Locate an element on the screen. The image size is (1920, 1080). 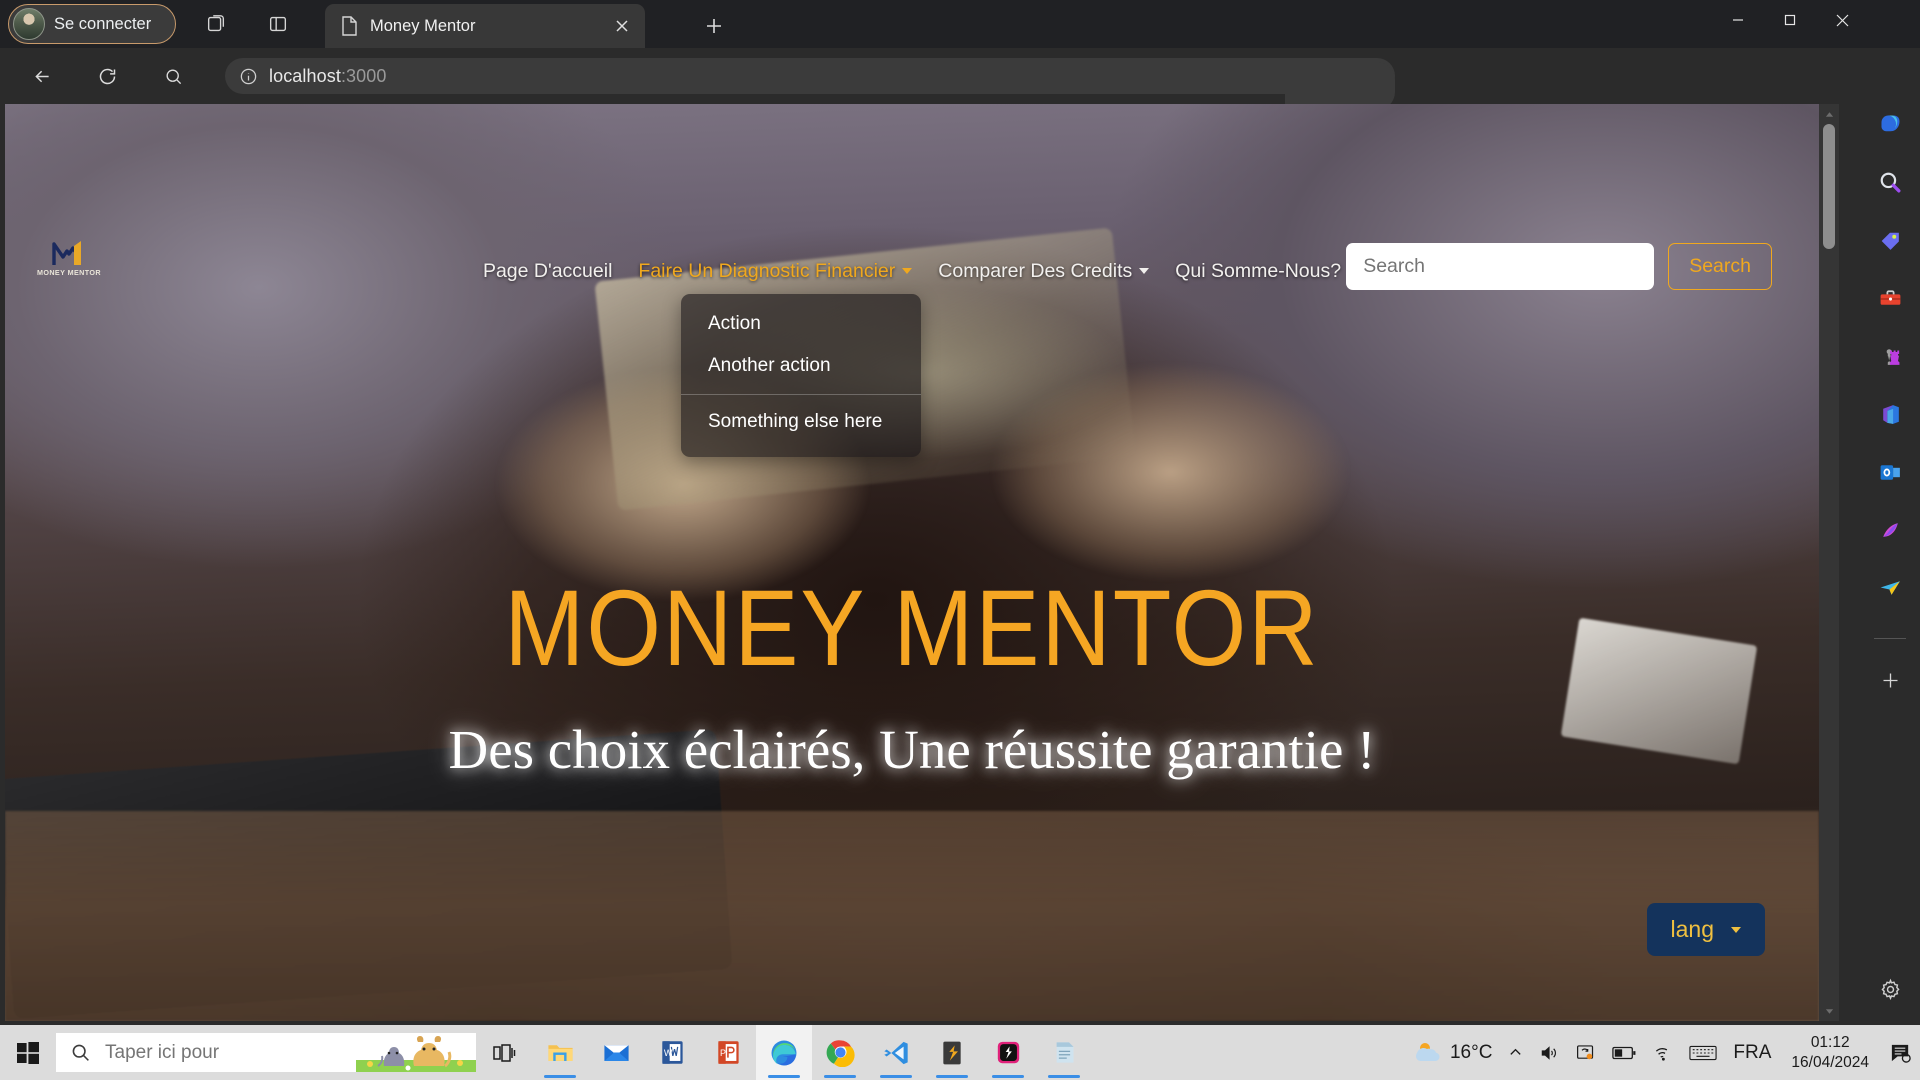
windows-taskbar: W P 16°C is located at coordinates (960, 1052).